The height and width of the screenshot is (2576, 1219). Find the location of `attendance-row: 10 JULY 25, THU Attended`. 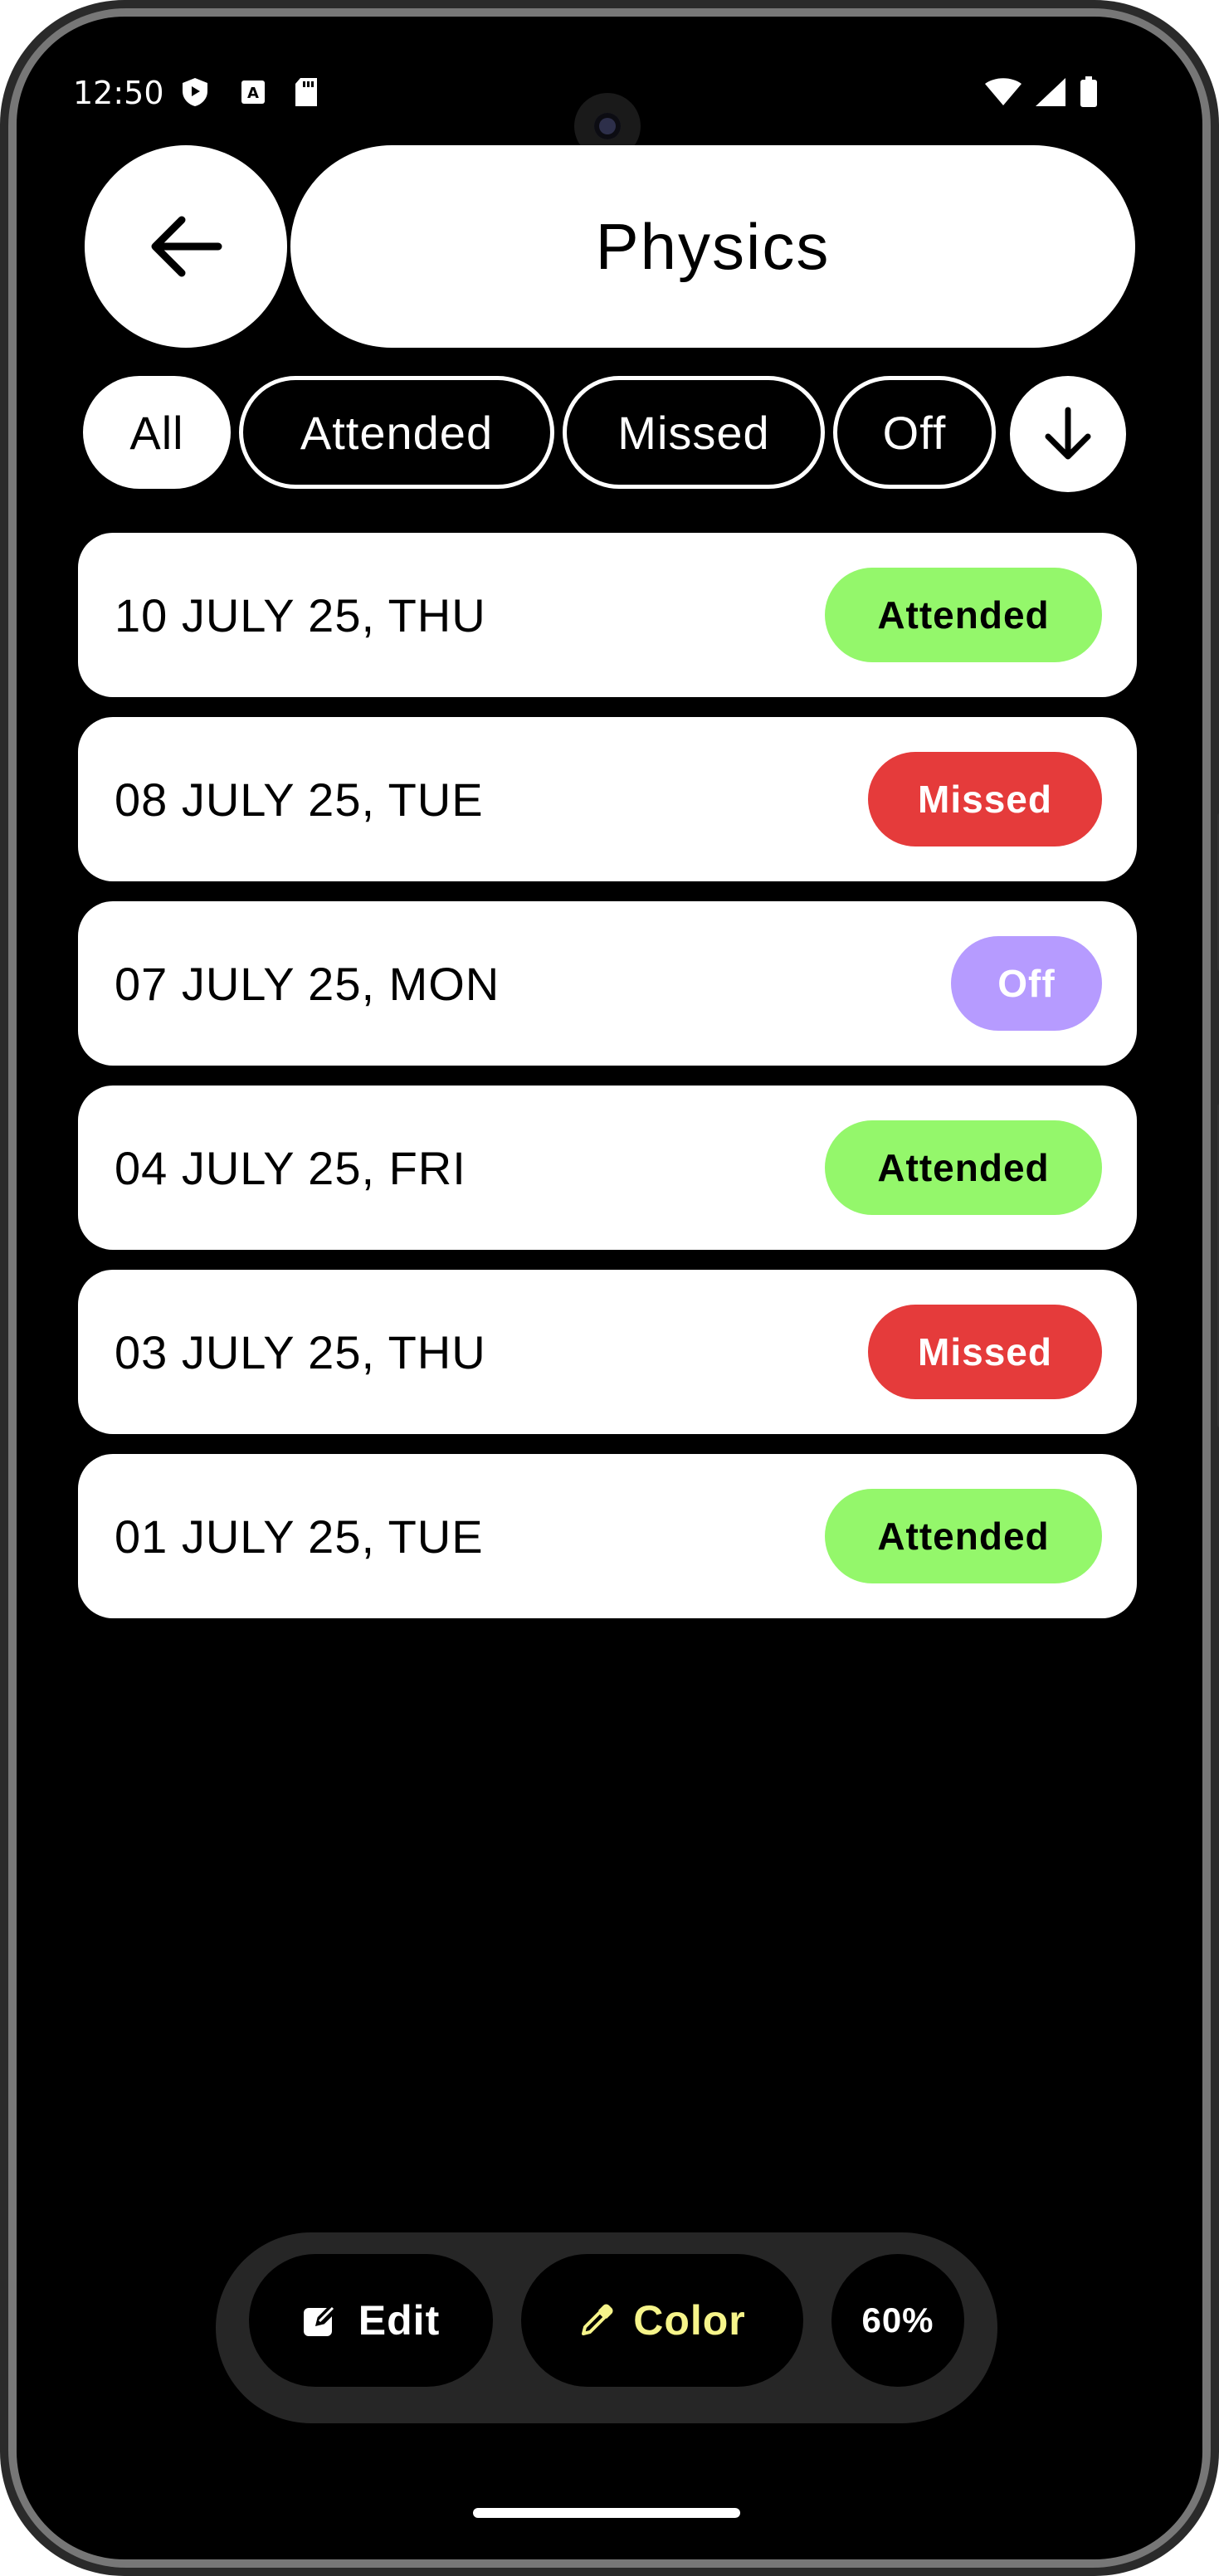

attendance-row: 10 JULY 25, THU Attended is located at coordinates (608, 615).